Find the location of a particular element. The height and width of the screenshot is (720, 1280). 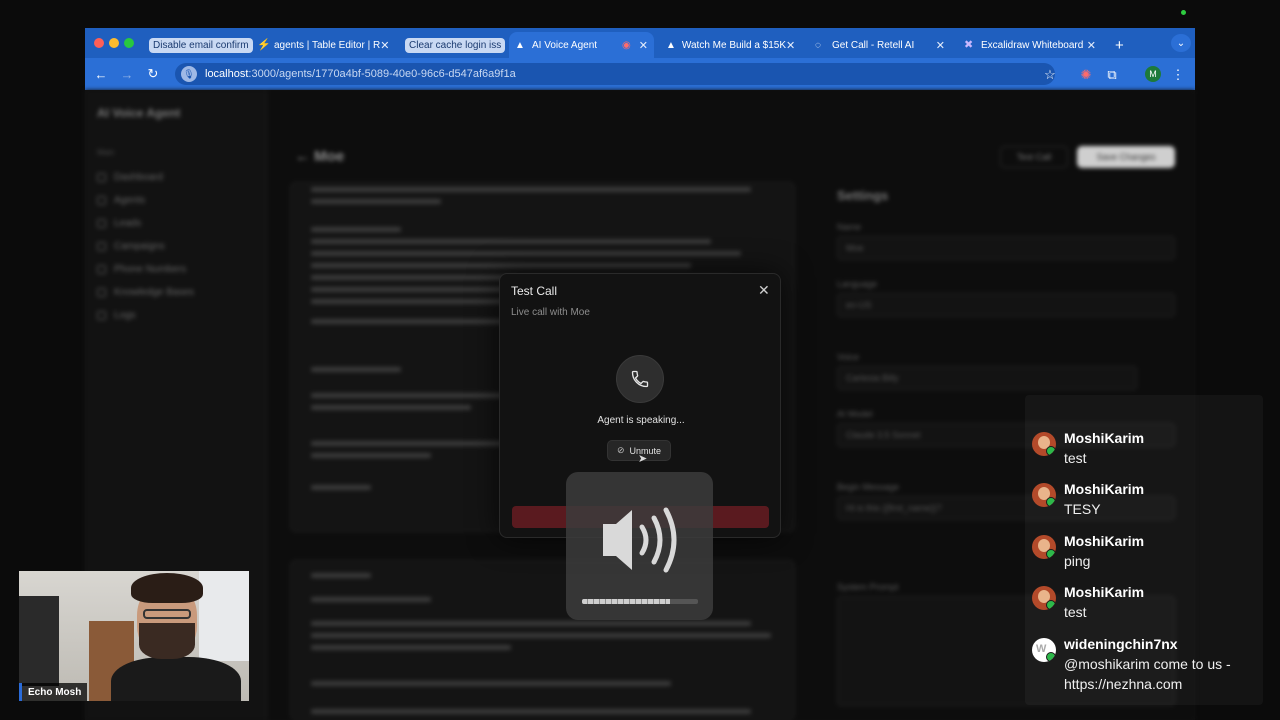

tab-retell: ◌ Get Call - Retell AI ✕ is located at coordinates (880, 45).